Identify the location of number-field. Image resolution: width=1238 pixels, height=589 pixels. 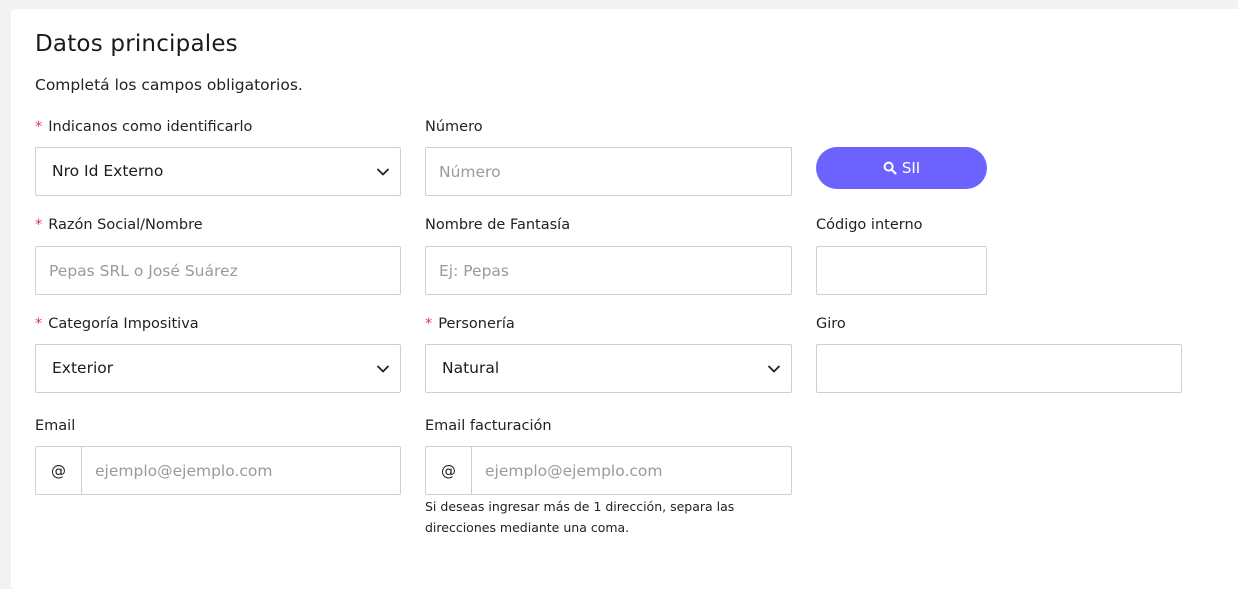
(608, 171).